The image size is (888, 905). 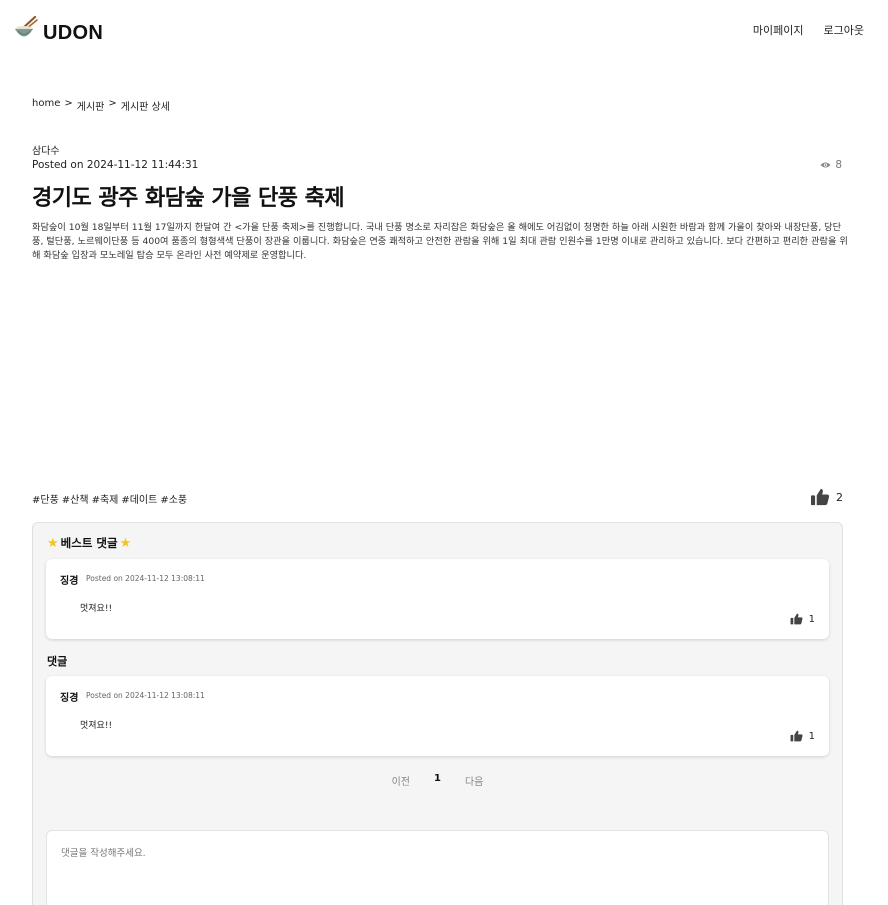 What do you see at coordinates (91, 105) in the screenshot?
I see `breadcrumb-board: 게시판` at bounding box center [91, 105].